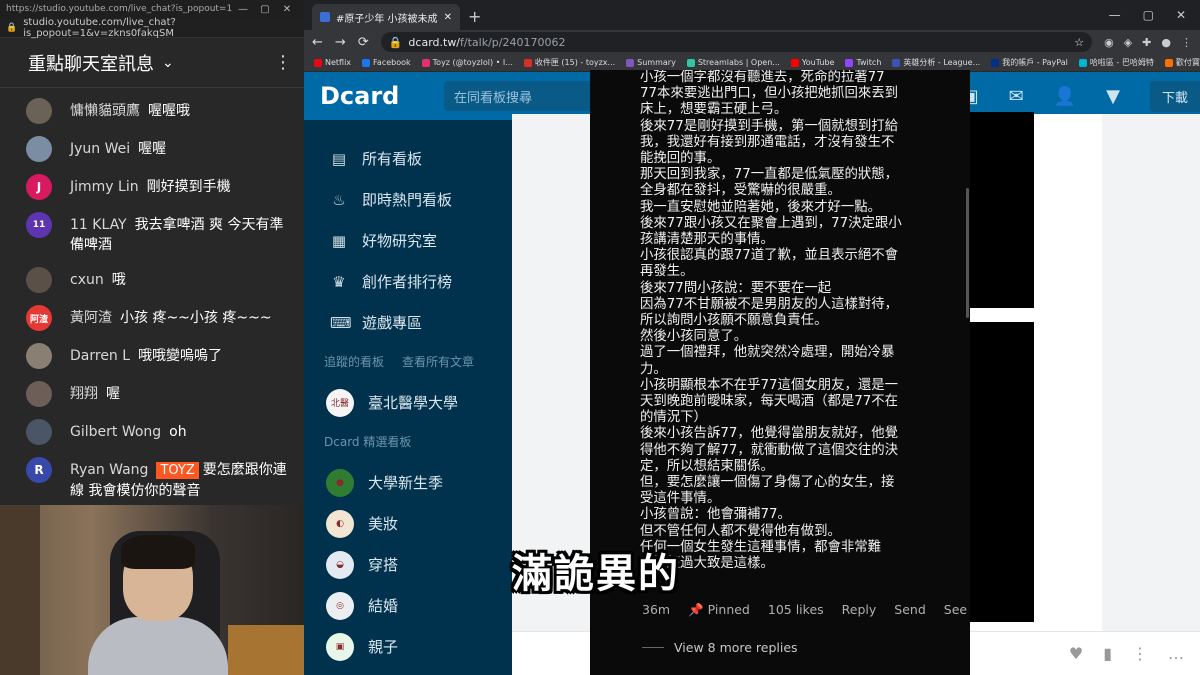 The width and height of the screenshot is (1200, 675). Describe the element at coordinates (39, 470) in the screenshot. I see `avatar: R` at that location.